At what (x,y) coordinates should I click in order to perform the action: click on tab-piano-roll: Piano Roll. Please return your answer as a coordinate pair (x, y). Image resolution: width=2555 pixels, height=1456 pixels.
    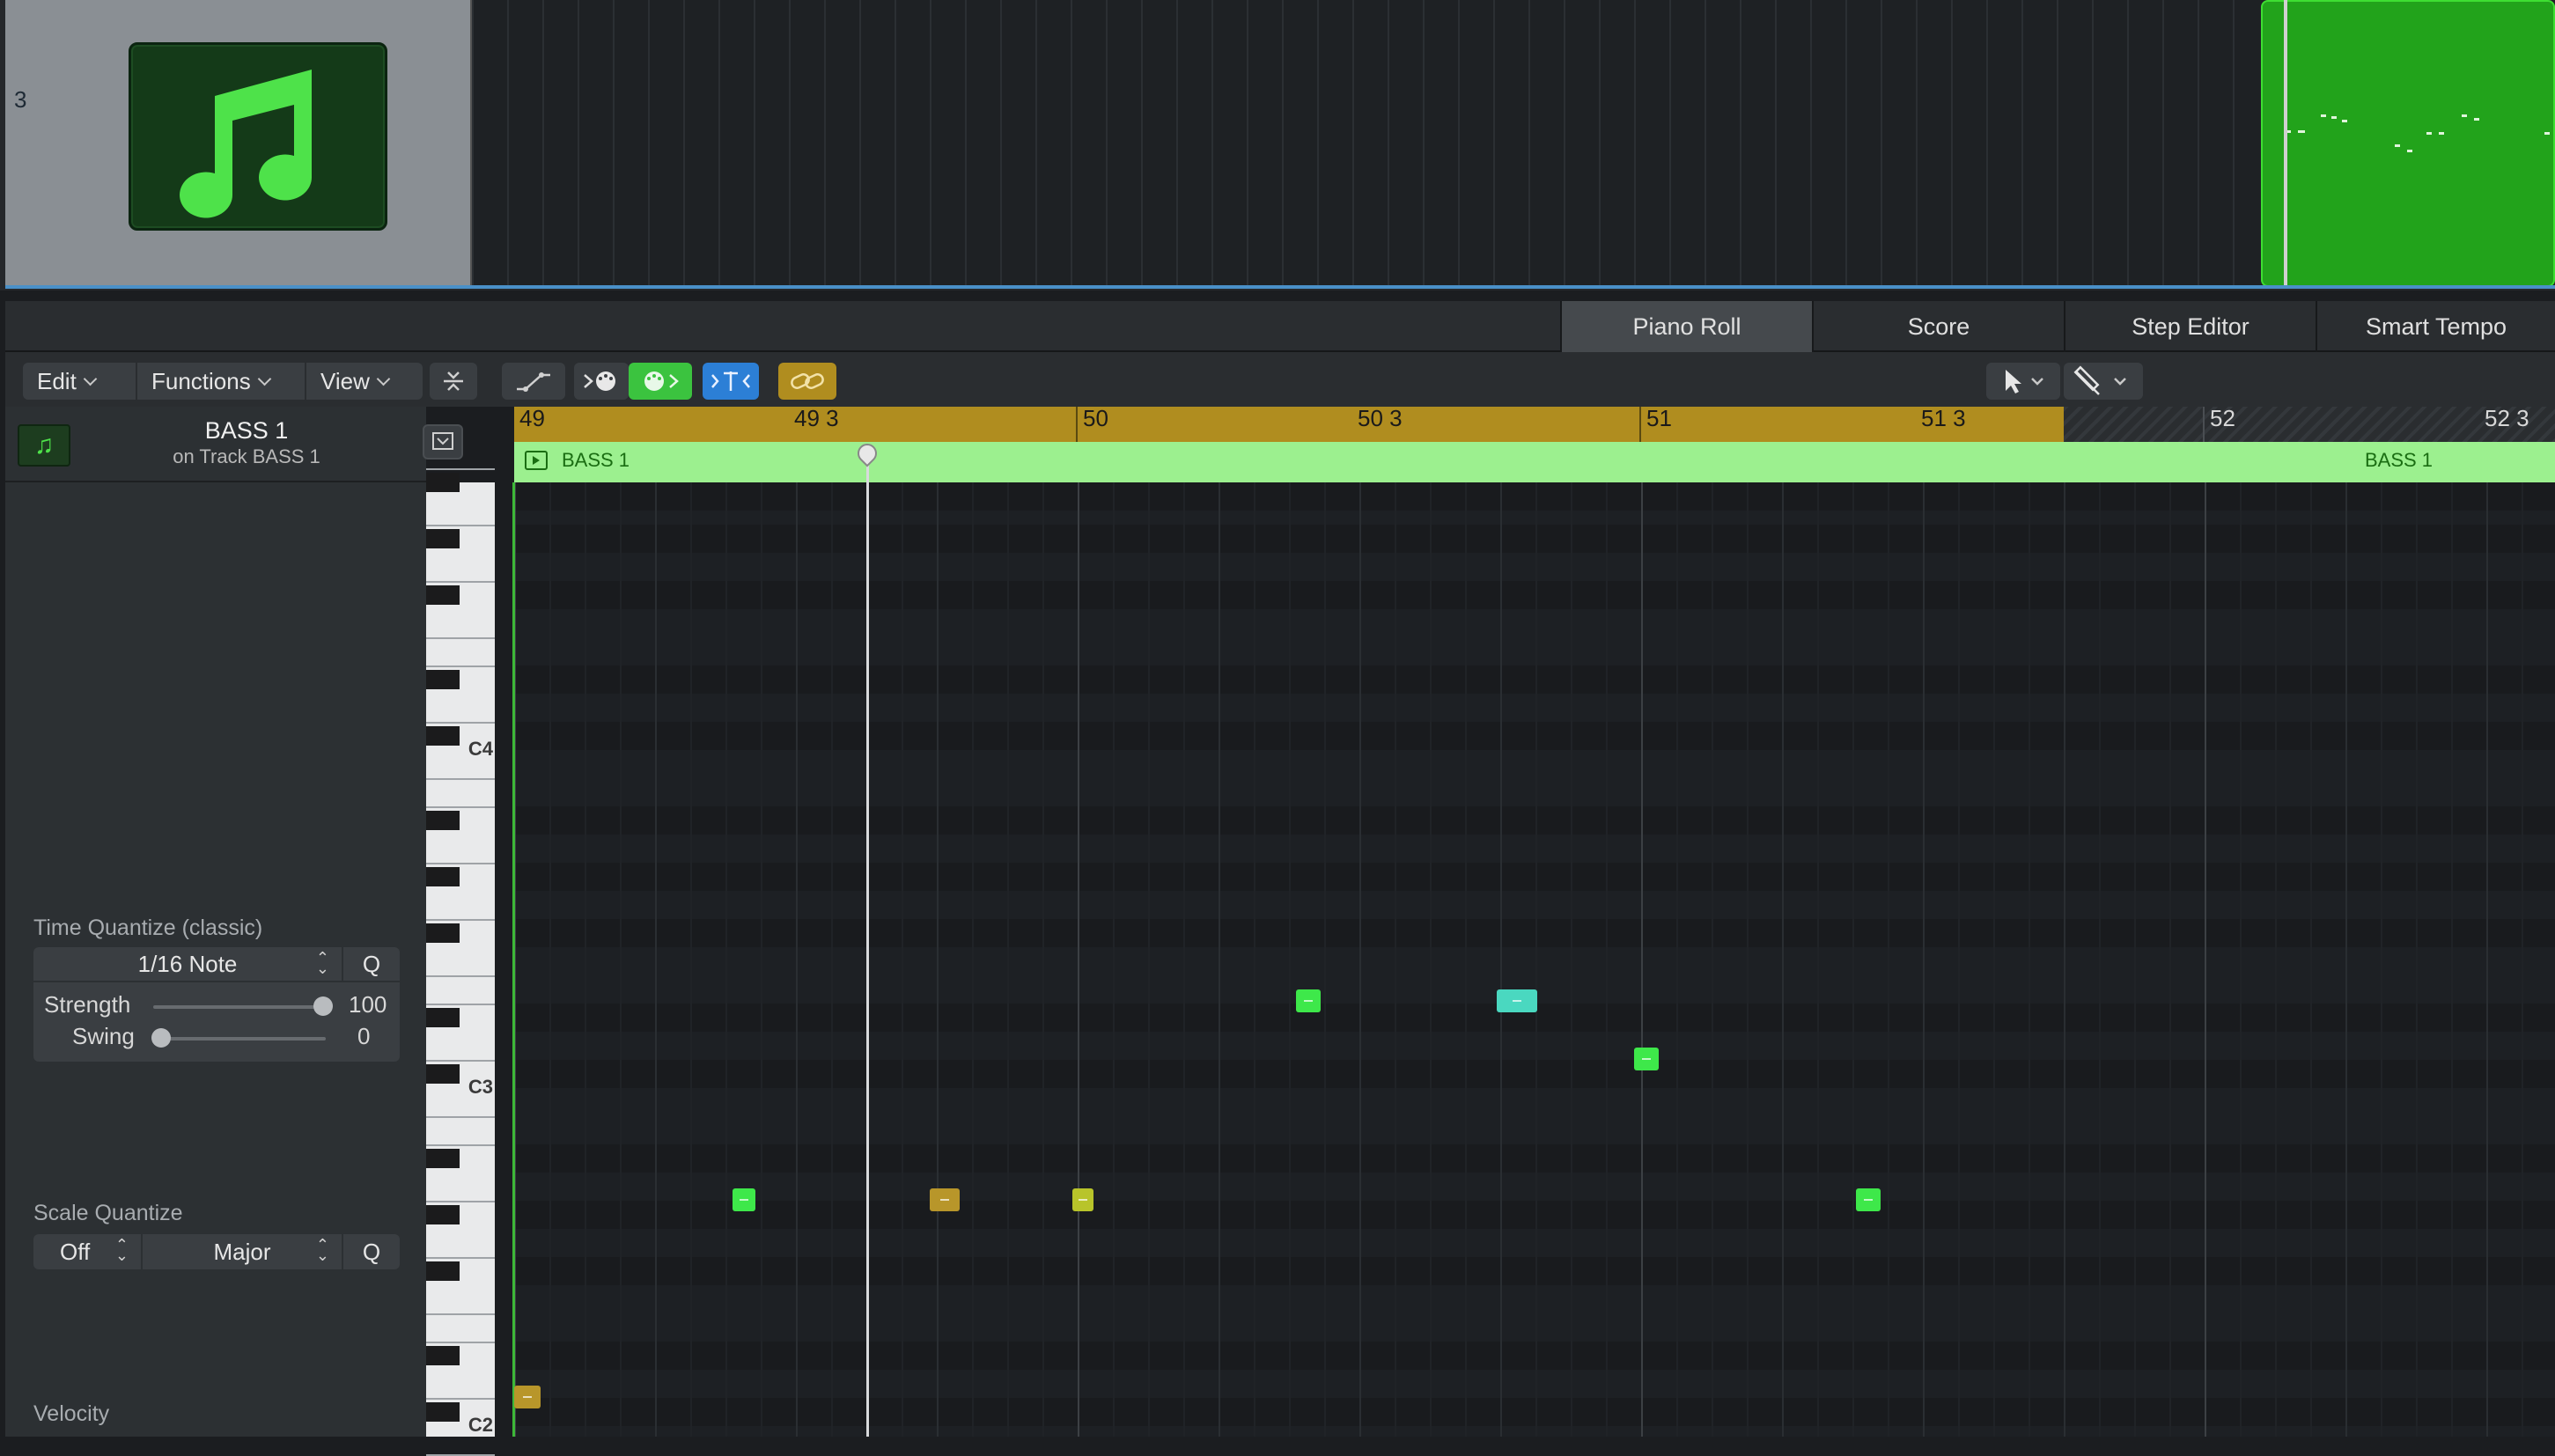
    Looking at the image, I should click on (1686, 326).